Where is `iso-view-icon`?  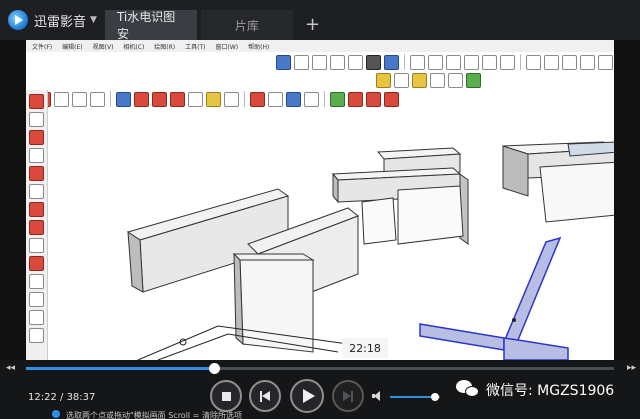 iso-view-icon is located at coordinates (283, 62).